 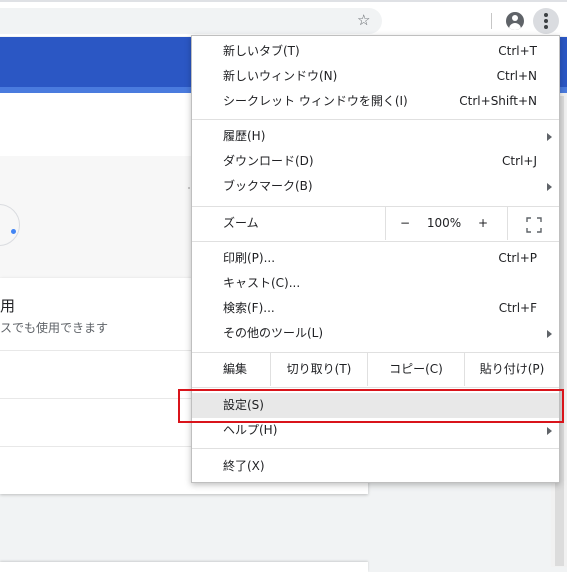 I want to click on menu-item-shortcut: Ctrl+N, so click(x=516, y=76).